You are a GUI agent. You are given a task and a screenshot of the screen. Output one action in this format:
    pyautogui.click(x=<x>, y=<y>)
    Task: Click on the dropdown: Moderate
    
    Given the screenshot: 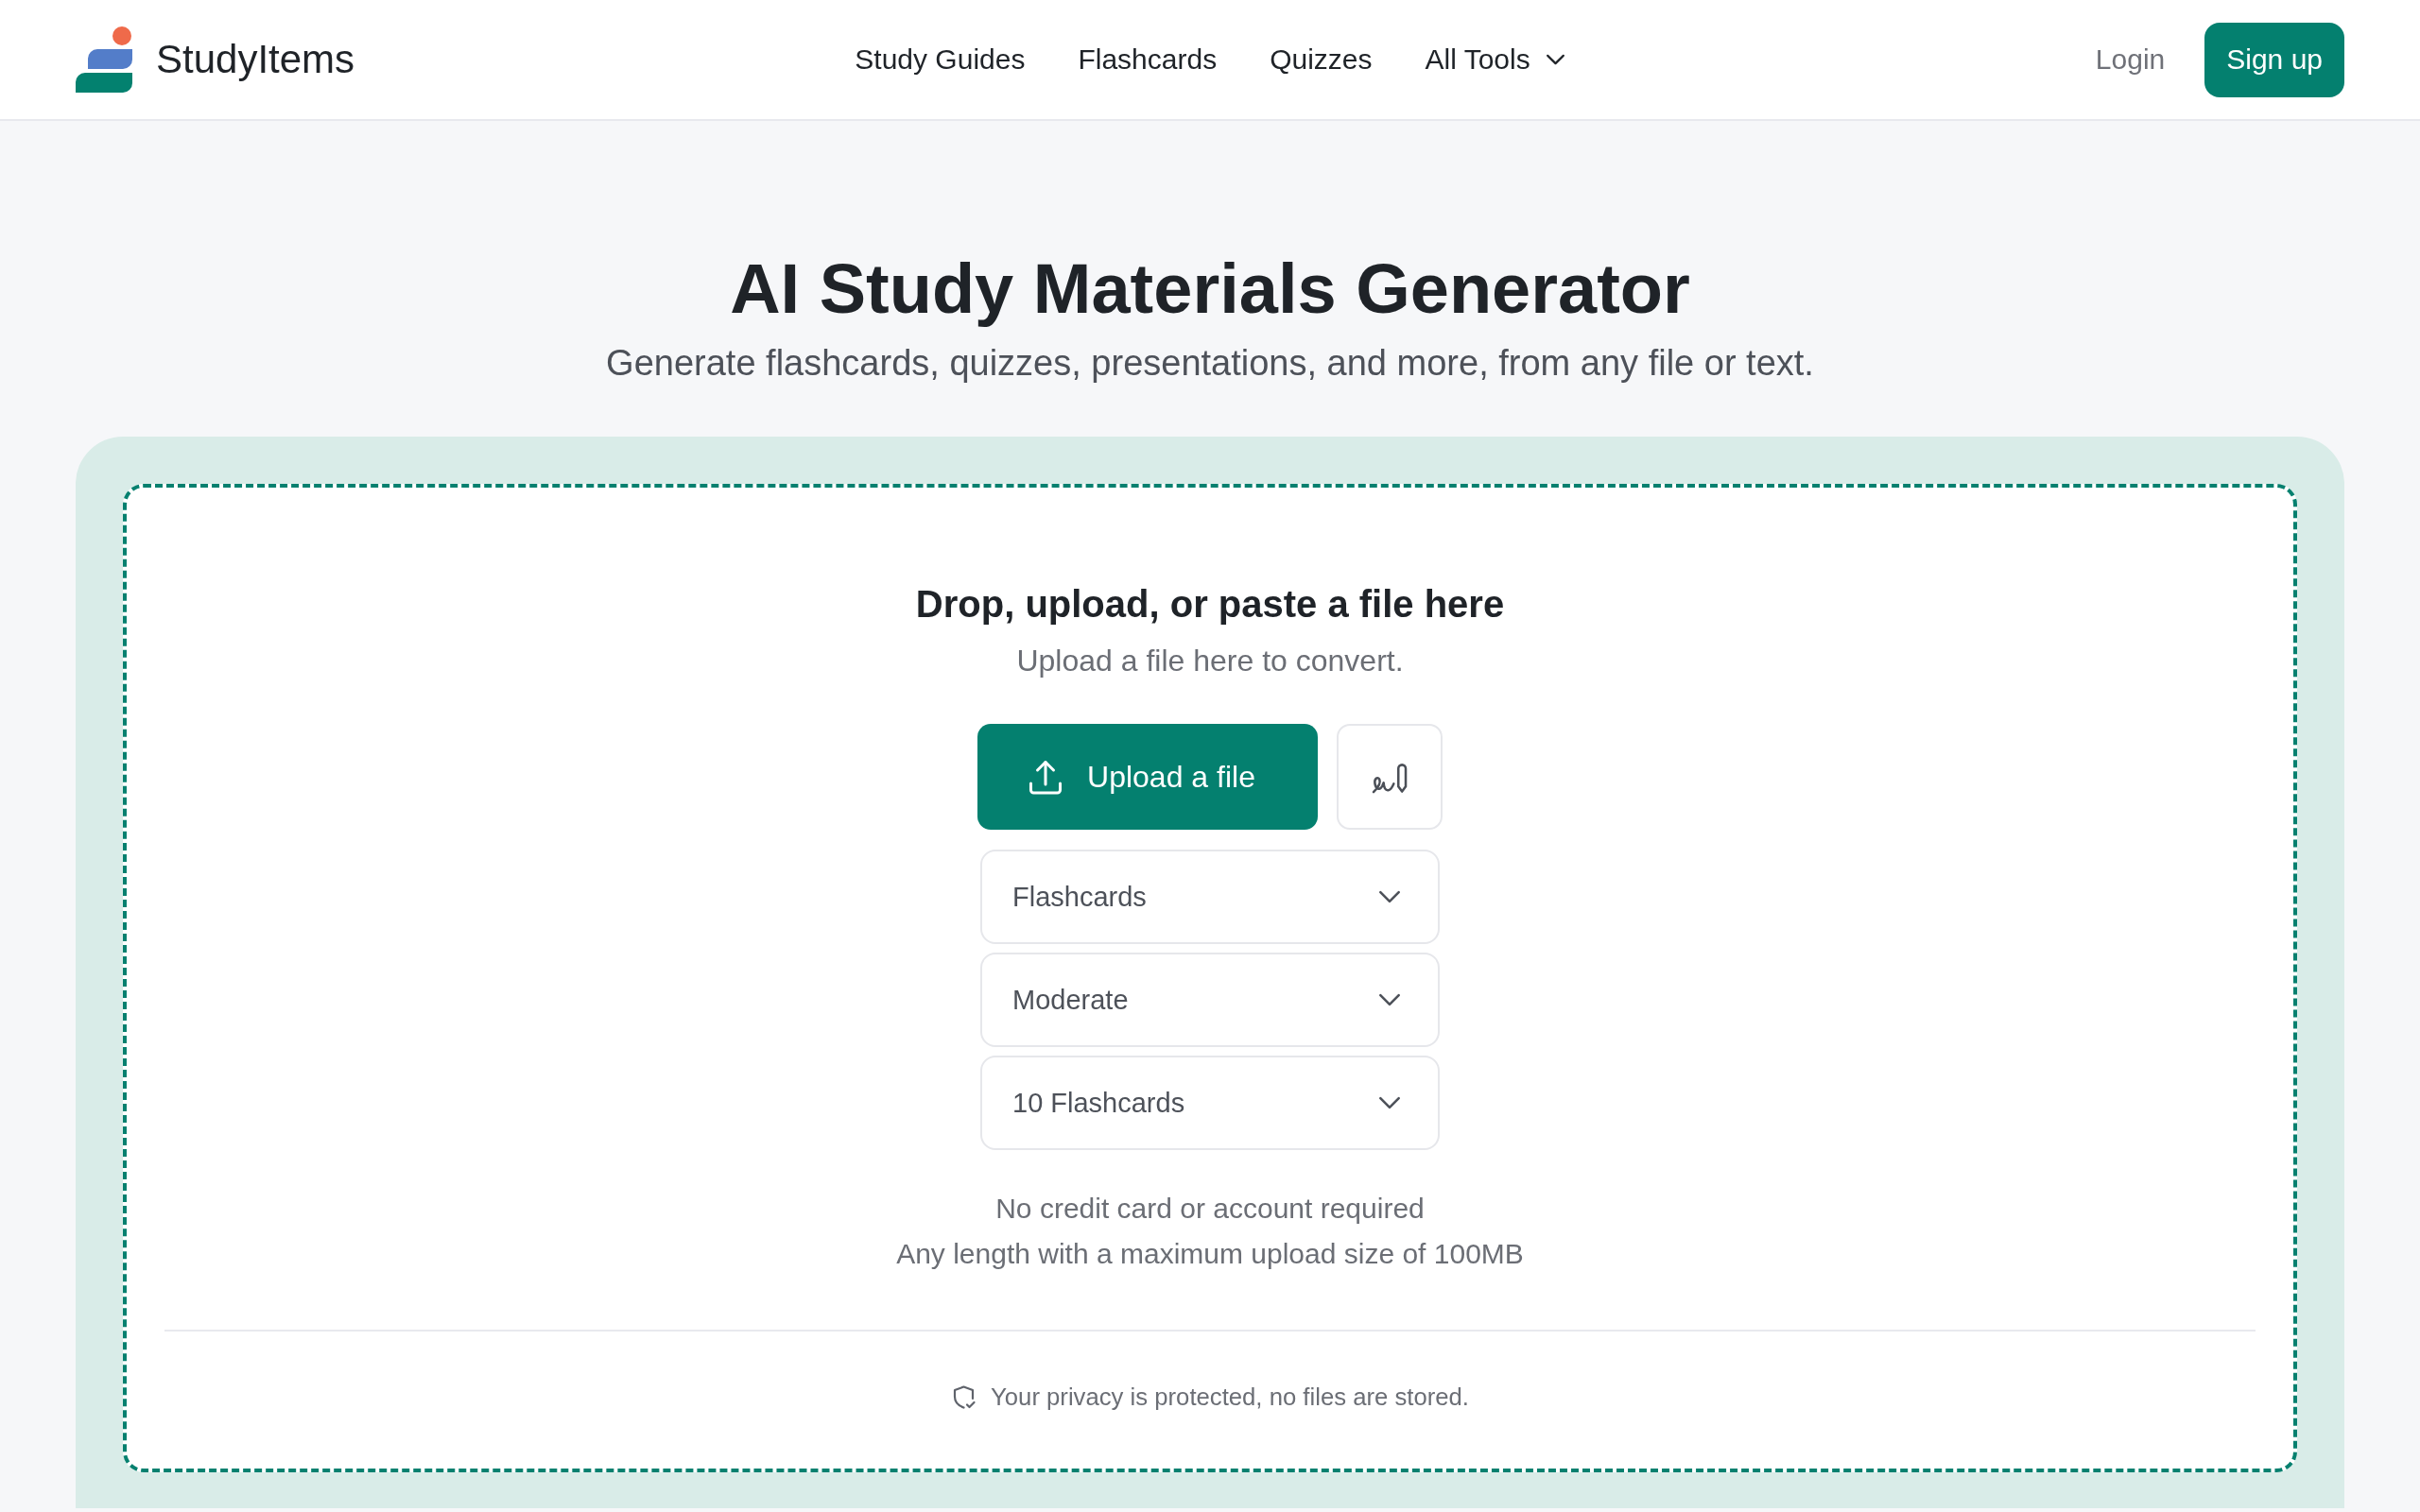 What is the action you would take?
    pyautogui.click(x=1210, y=1000)
    